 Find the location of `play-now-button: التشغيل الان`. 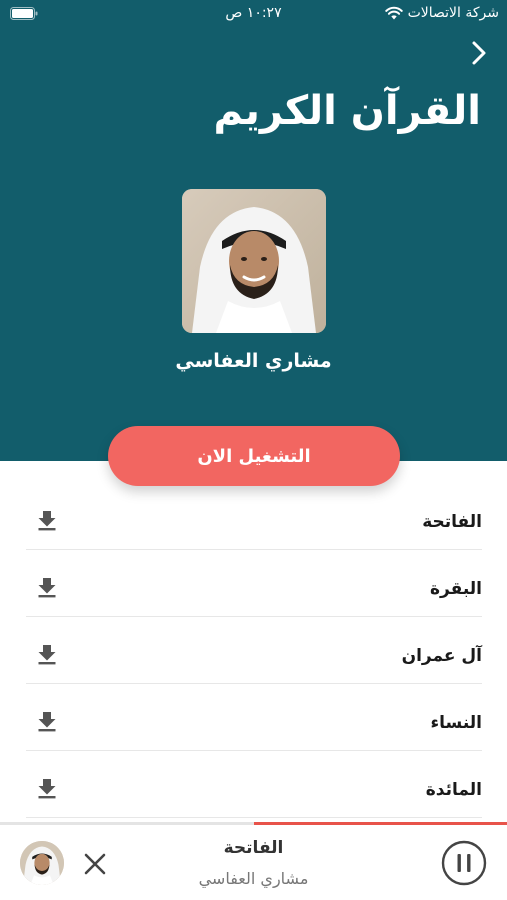

play-now-button: التشغيل الان is located at coordinates (254, 456).